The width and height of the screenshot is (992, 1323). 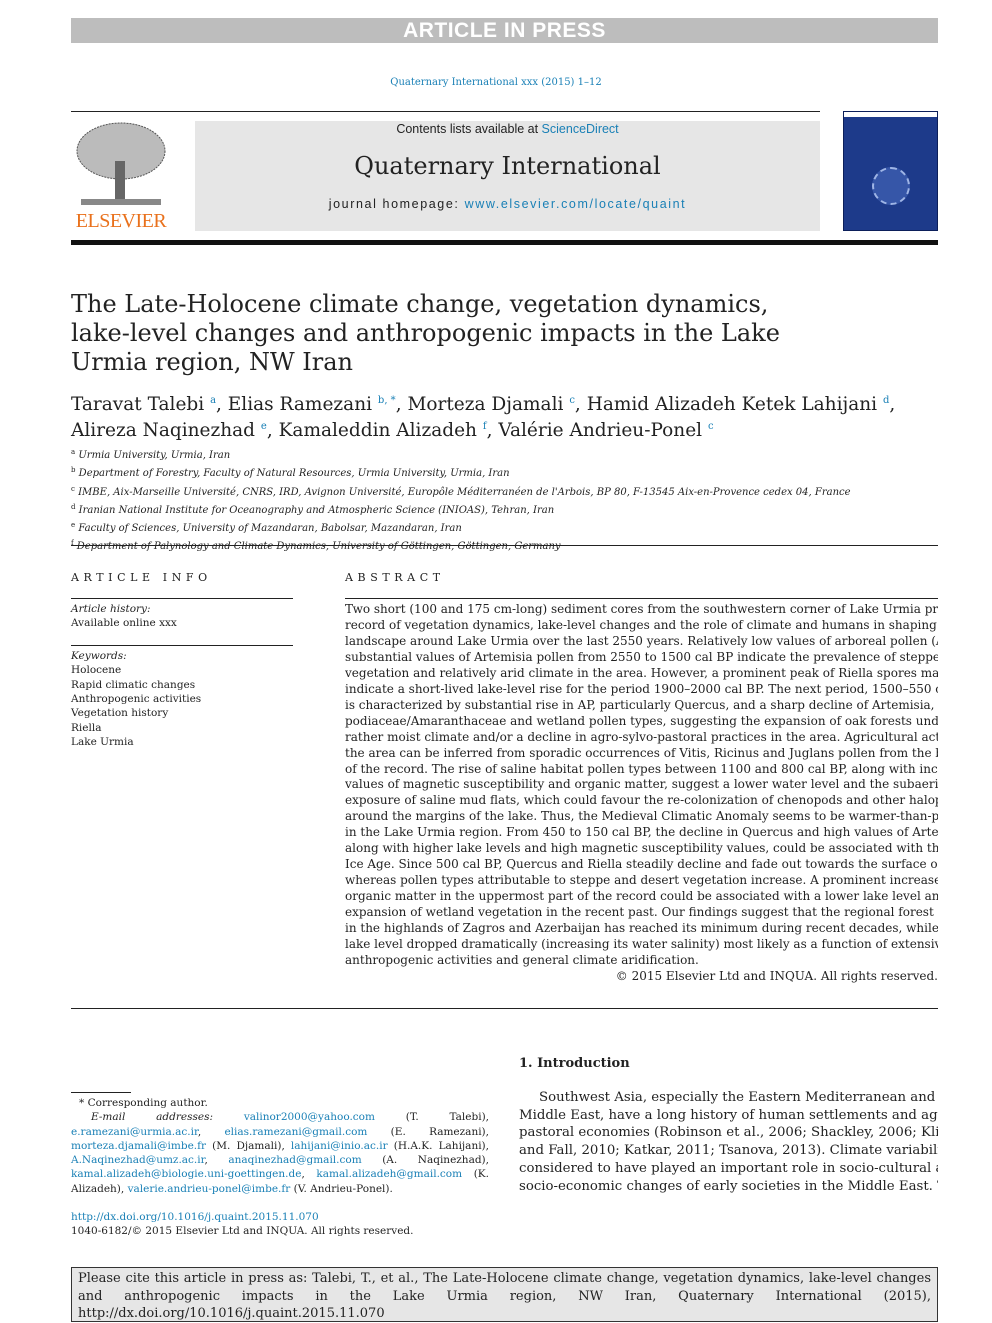 What do you see at coordinates (182, 728) in the screenshot?
I see `keyword: Riella` at bounding box center [182, 728].